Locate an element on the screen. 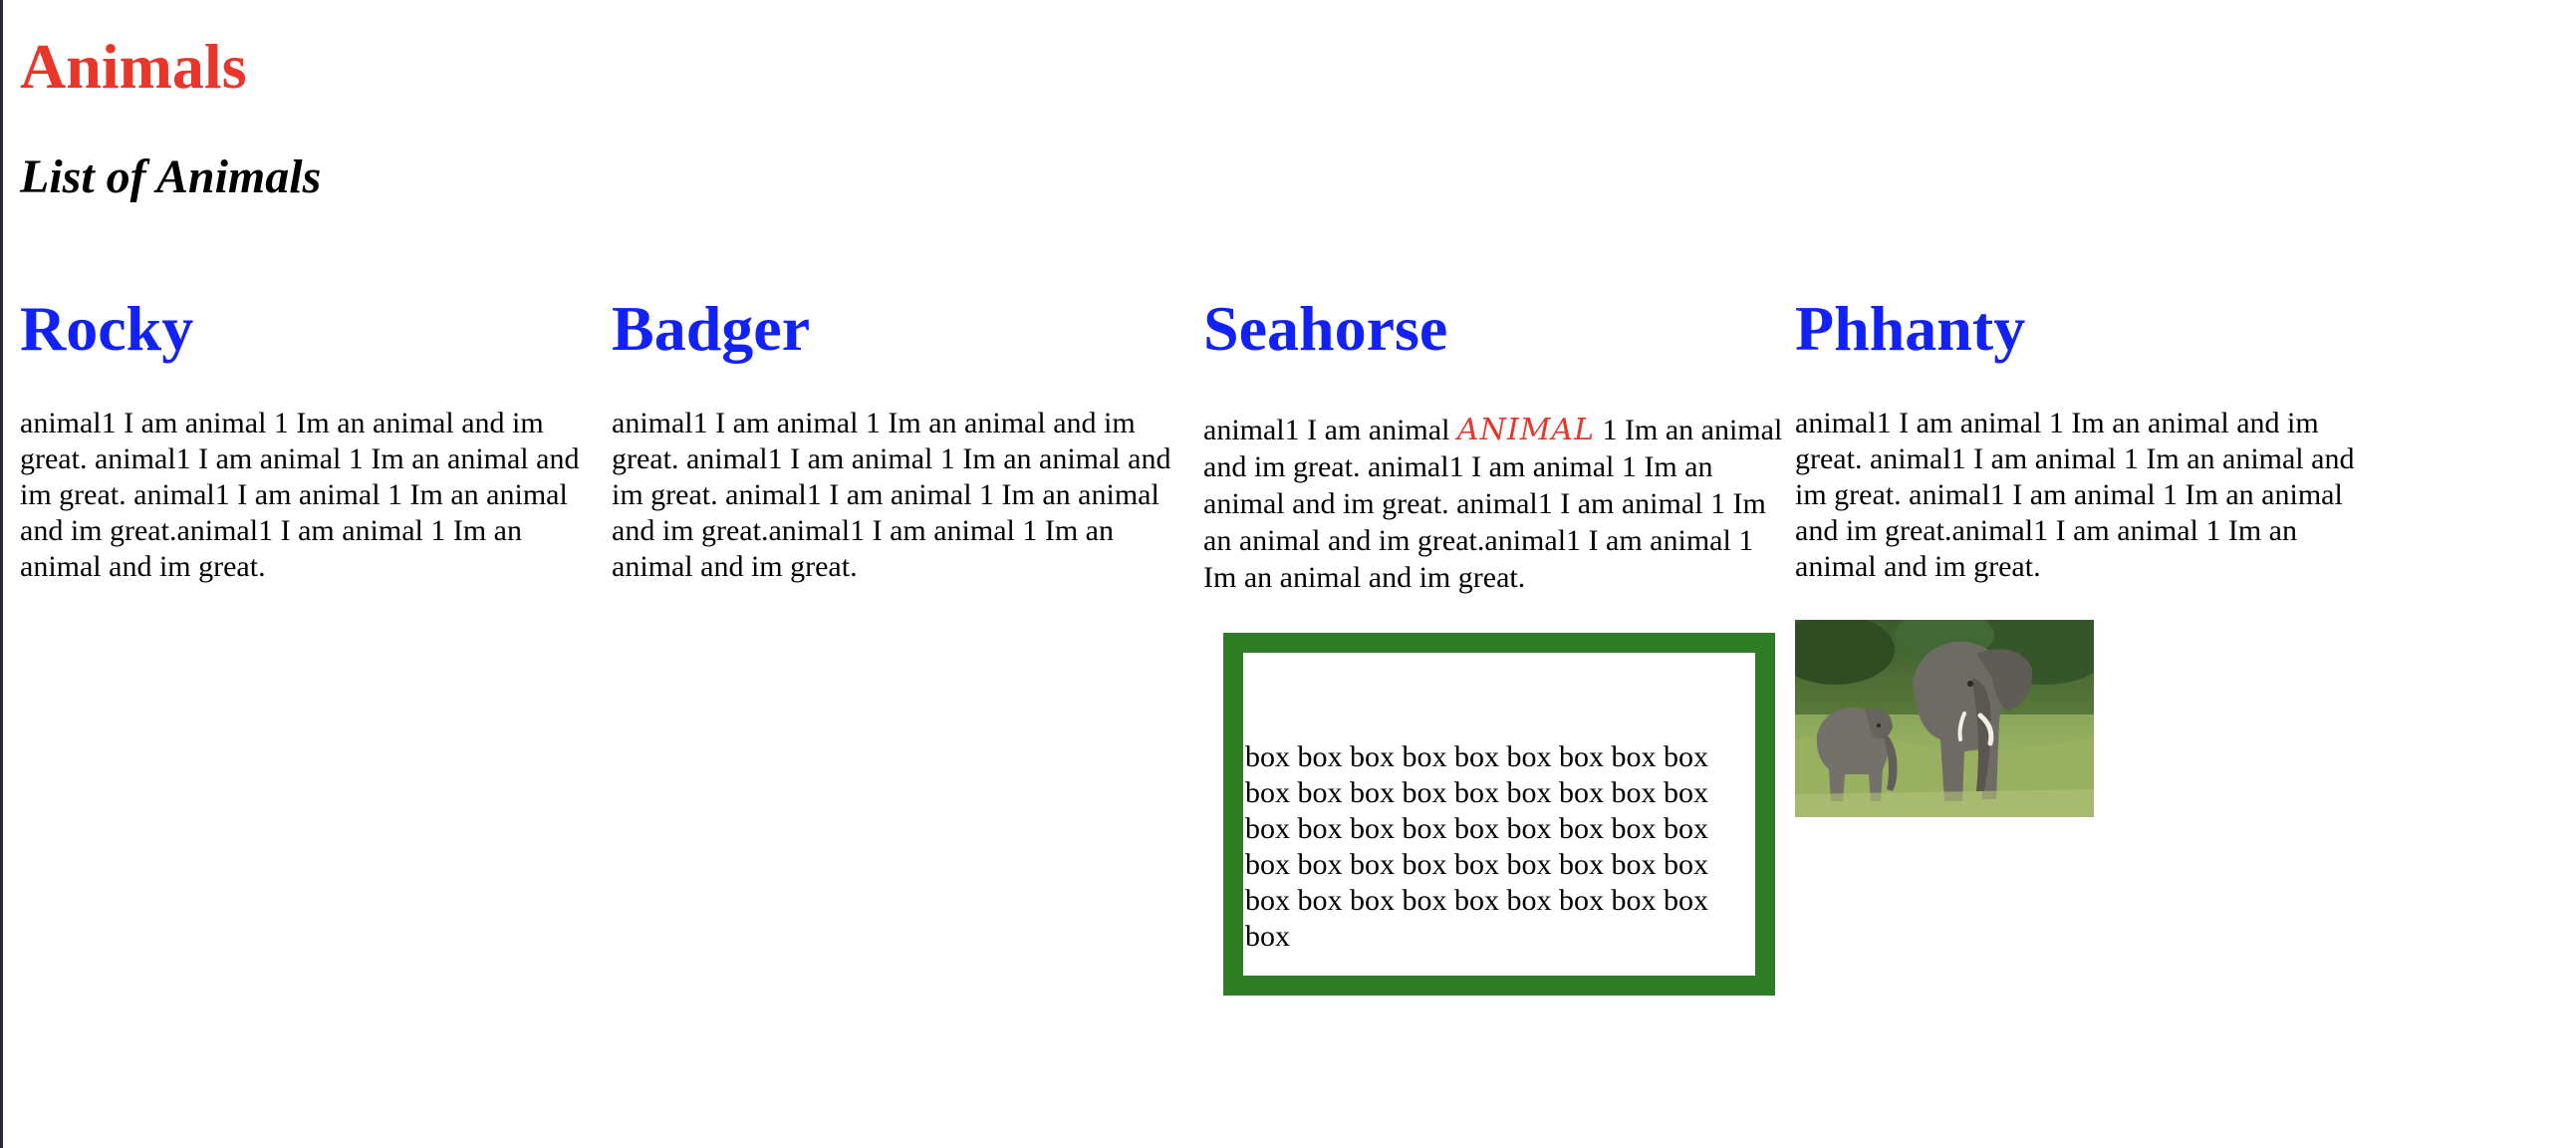  animal-heading: Rocky is located at coordinates (107, 328).